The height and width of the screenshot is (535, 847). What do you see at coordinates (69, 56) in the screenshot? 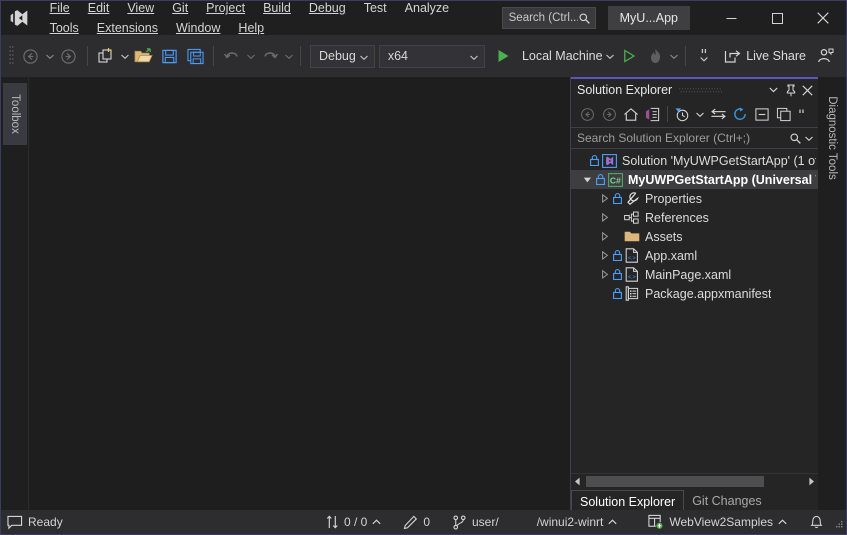
I see `navigate-forward-button` at bounding box center [69, 56].